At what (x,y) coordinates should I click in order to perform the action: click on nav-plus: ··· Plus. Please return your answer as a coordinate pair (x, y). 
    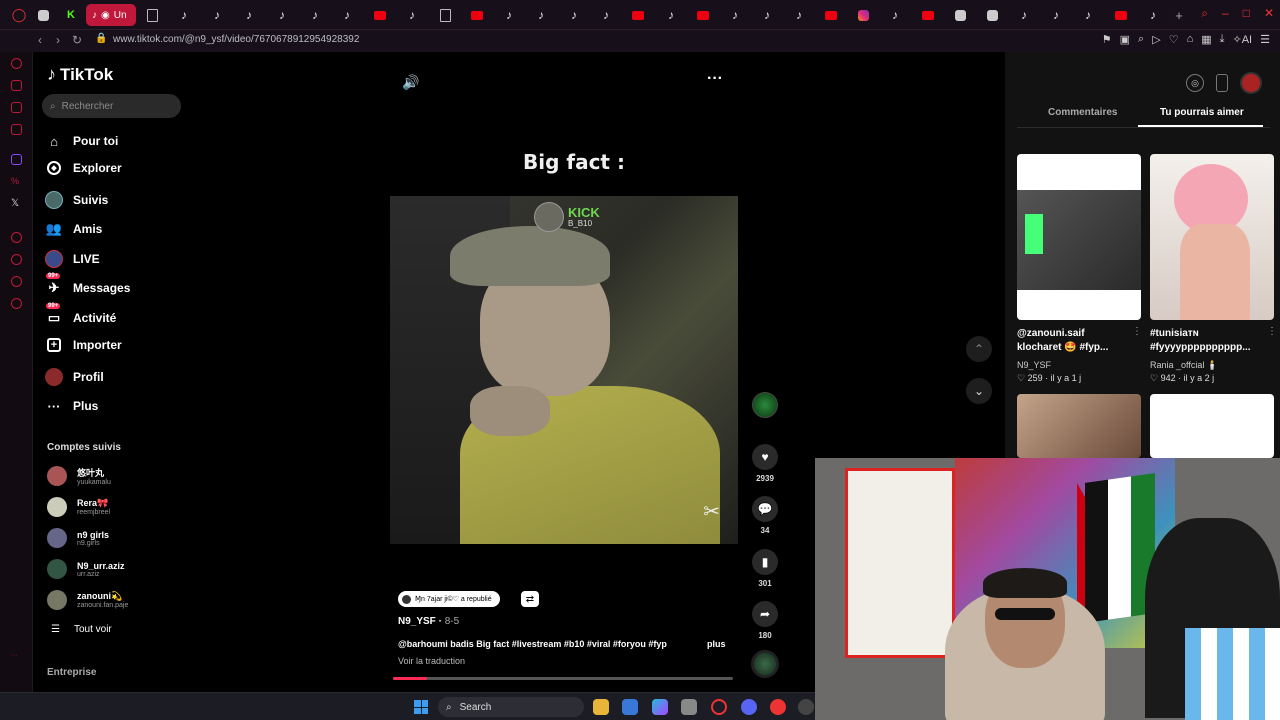
    Looking at the image, I should click on (72, 406).